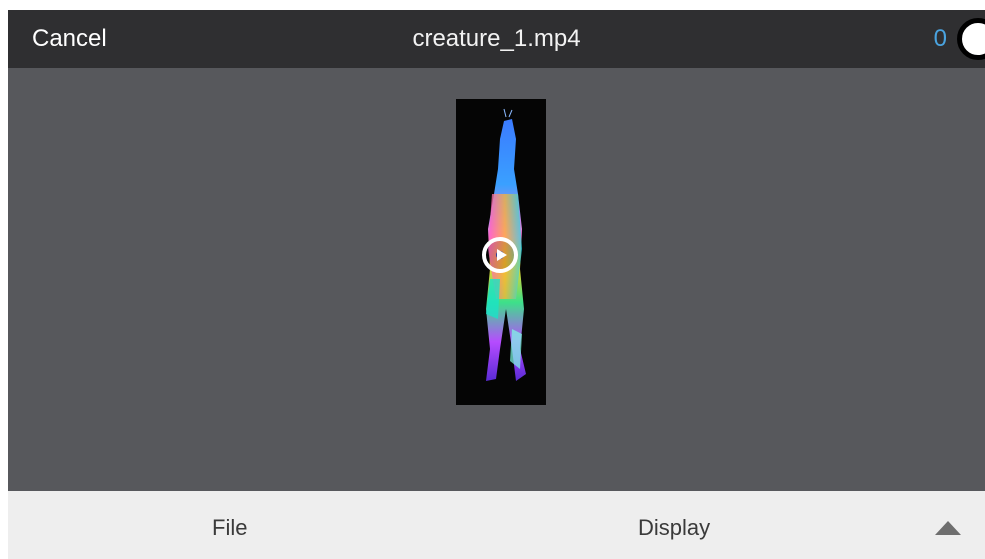 The image size is (985, 559). Describe the element at coordinates (971, 39) in the screenshot. I see `toggle-knob-icon` at that location.